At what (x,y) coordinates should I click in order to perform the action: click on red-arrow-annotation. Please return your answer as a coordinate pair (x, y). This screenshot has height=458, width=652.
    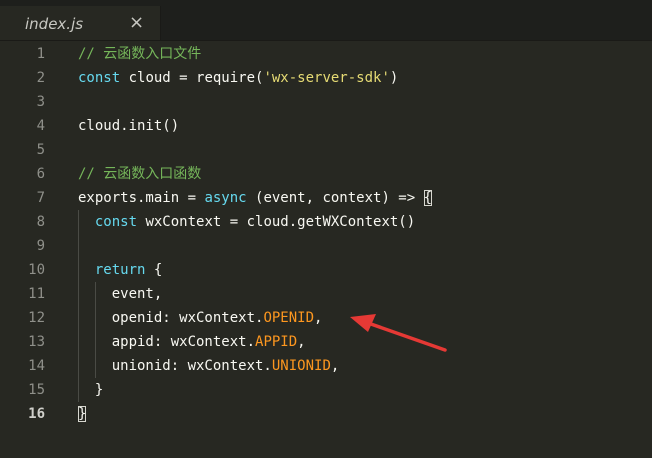
    Looking at the image, I should click on (398, 333).